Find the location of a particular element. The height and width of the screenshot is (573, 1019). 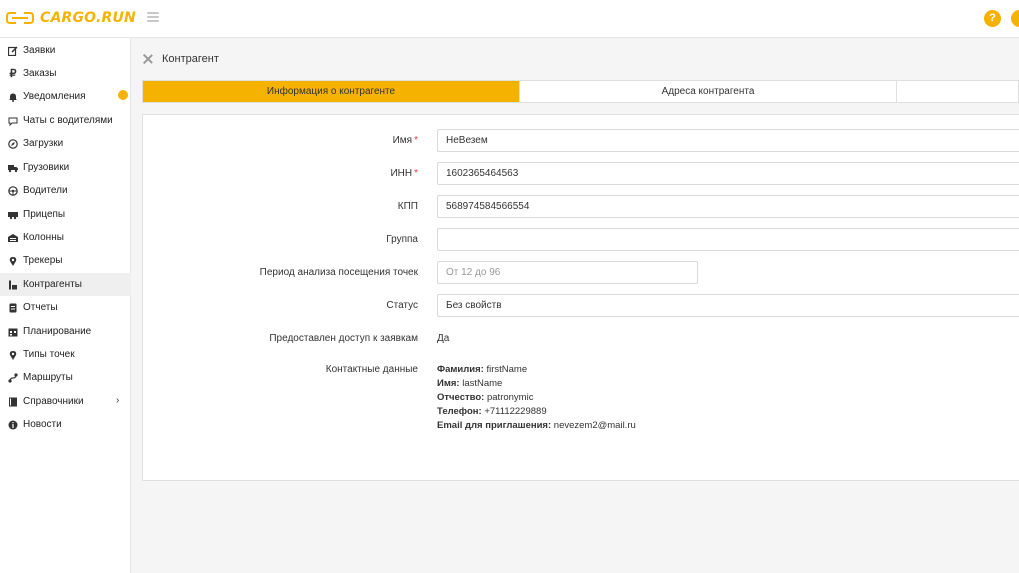

contractor-icon is located at coordinates (13, 285).